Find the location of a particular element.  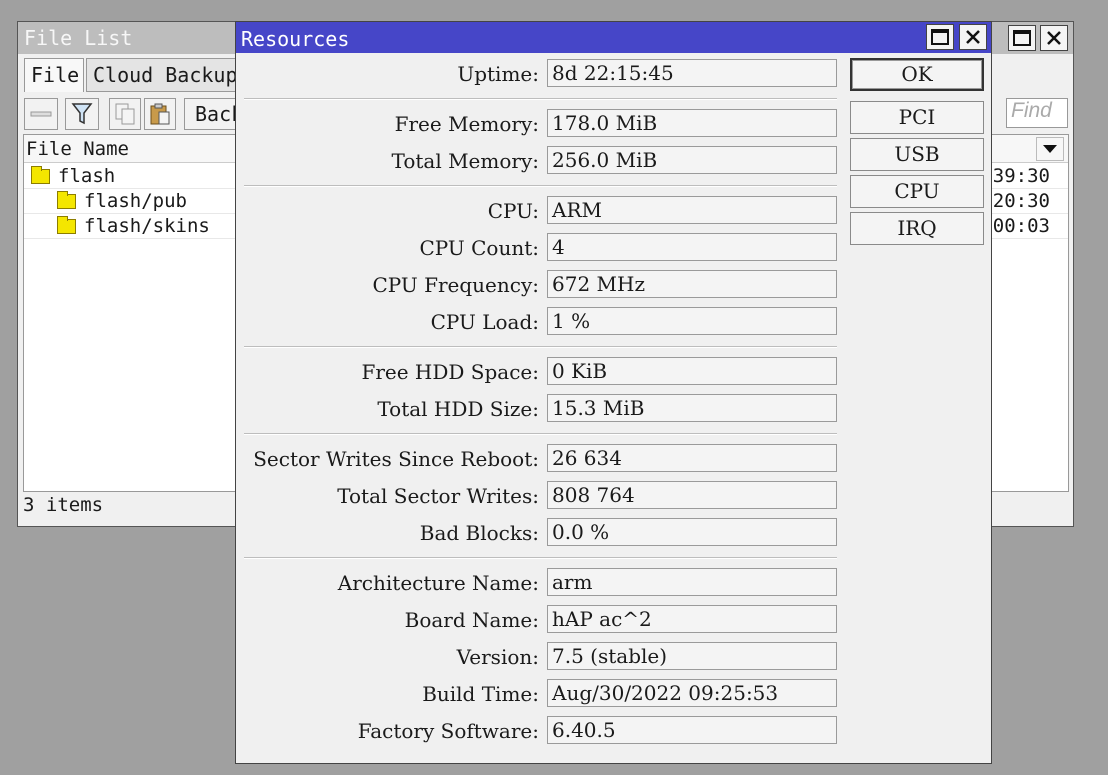

free-hdd-label: Free HDD Space: is located at coordinates (450, 372).